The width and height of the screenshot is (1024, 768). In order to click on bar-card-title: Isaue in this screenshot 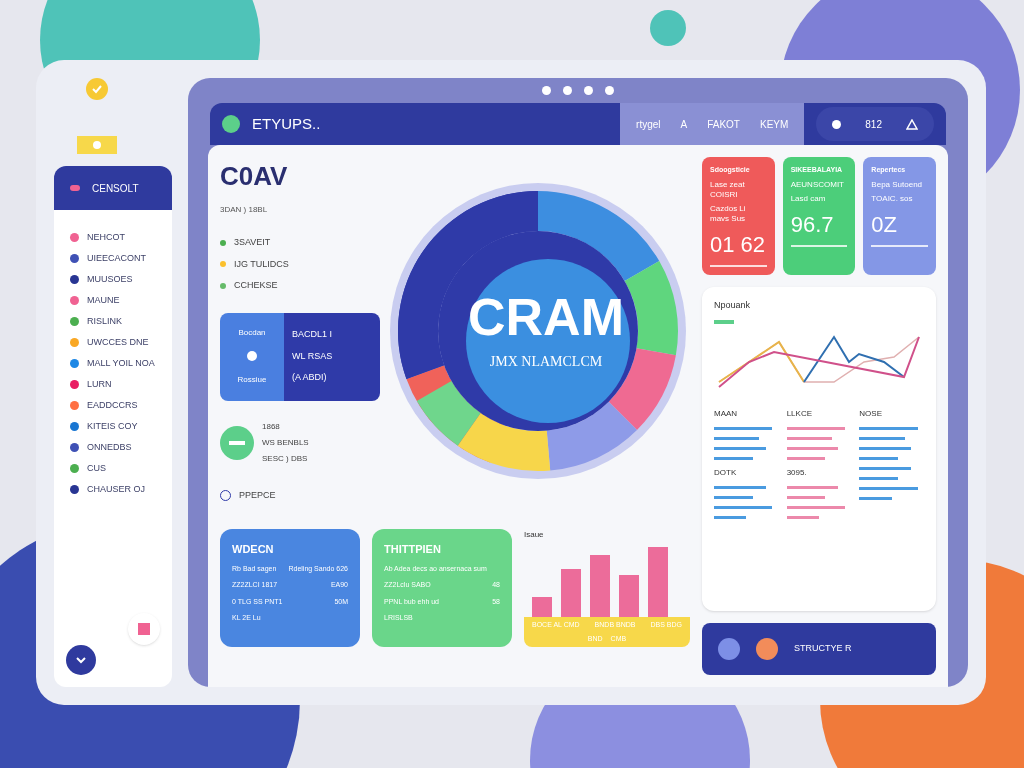, I will do `click(534, 535)`.